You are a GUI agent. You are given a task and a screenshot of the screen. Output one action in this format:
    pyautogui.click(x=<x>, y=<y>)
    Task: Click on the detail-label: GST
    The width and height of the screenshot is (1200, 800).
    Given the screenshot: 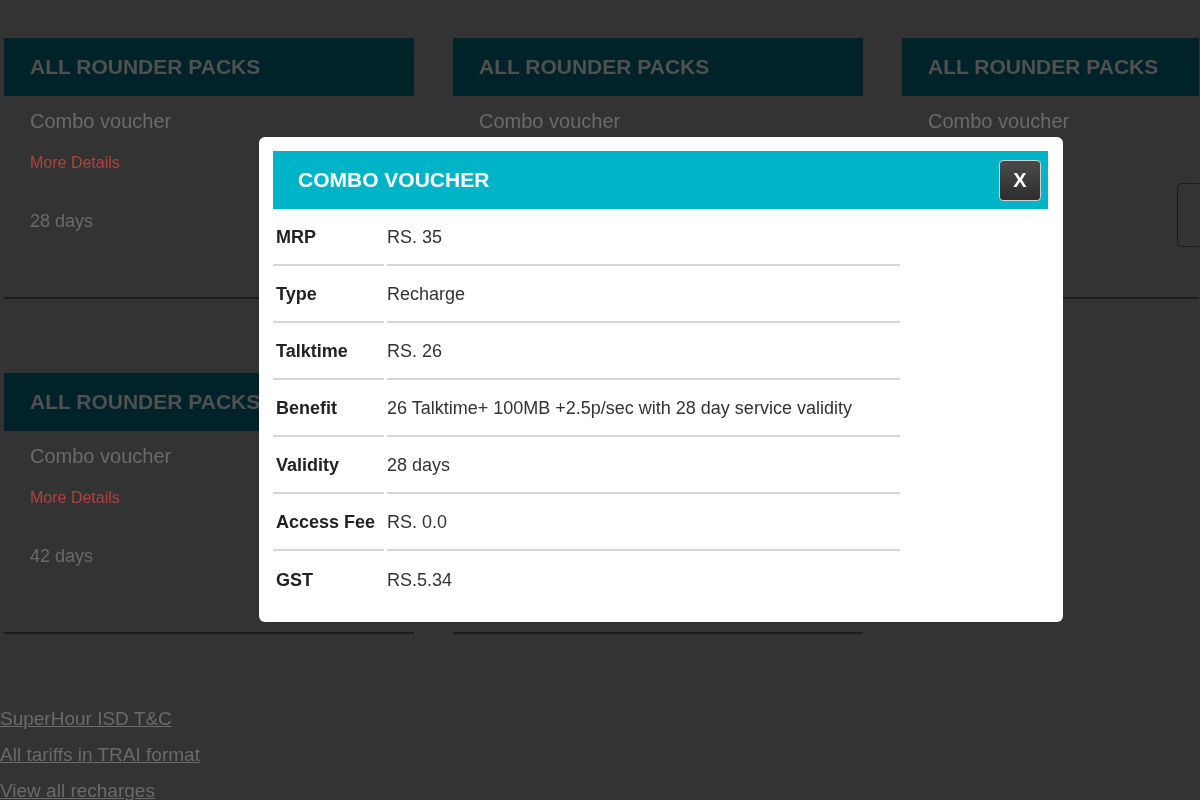 What is the action you would take?
    pyautogui.click(x=294, y=580)
    